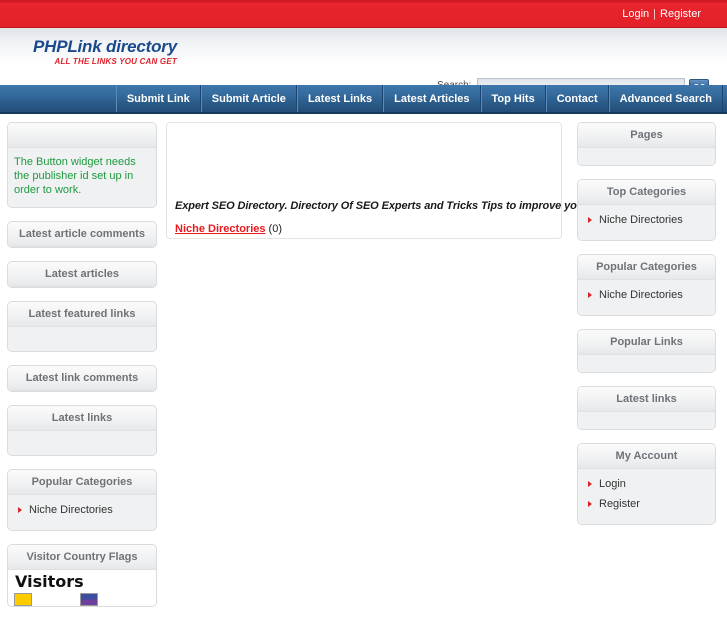 Image resolution: width=727 pixels, height=620 pixels. Describe the element at coordinates (646, 420) in the screenshot. I see `widget-latest-links-right-body` at that location.